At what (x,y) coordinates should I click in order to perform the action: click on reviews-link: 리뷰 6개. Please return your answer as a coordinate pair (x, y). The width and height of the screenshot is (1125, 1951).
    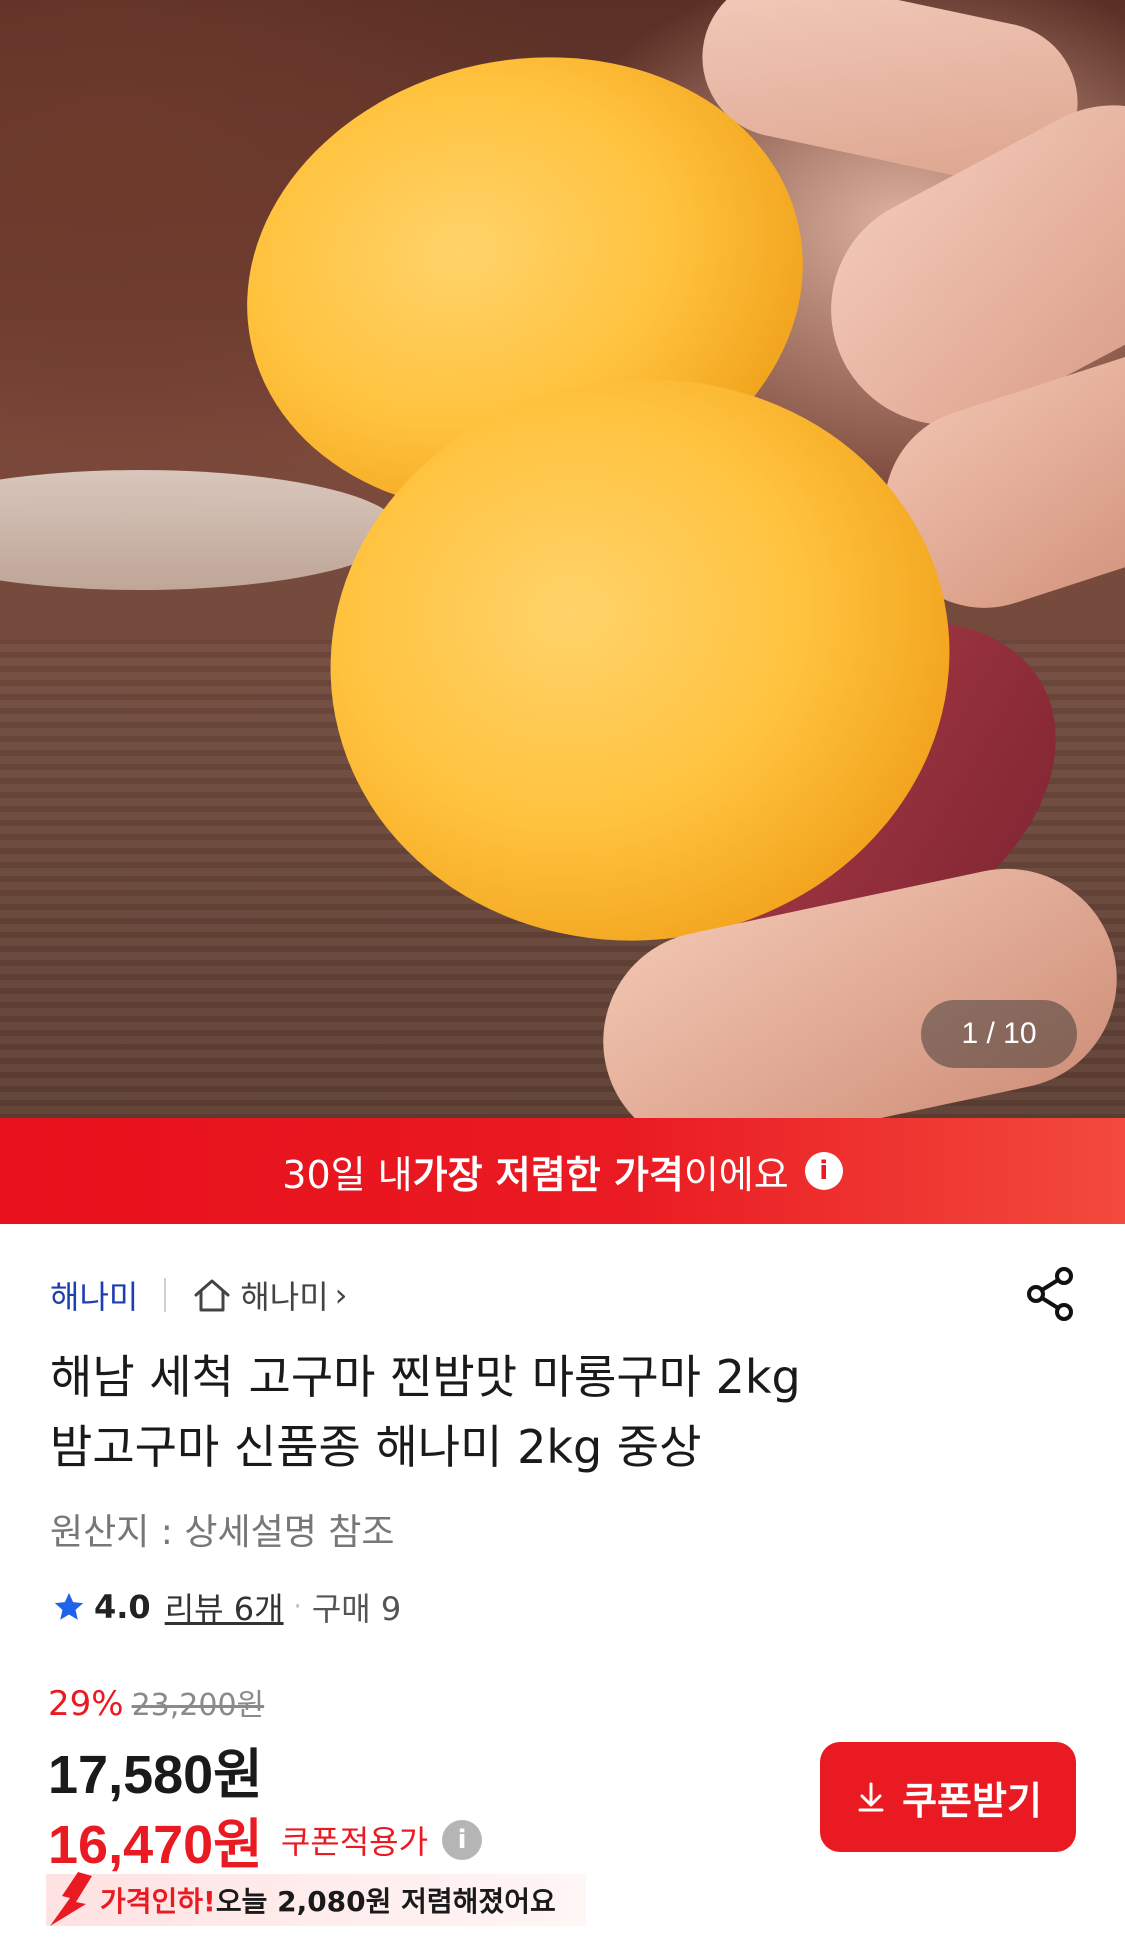
    Looking at the image, I should click on (224, 1607).